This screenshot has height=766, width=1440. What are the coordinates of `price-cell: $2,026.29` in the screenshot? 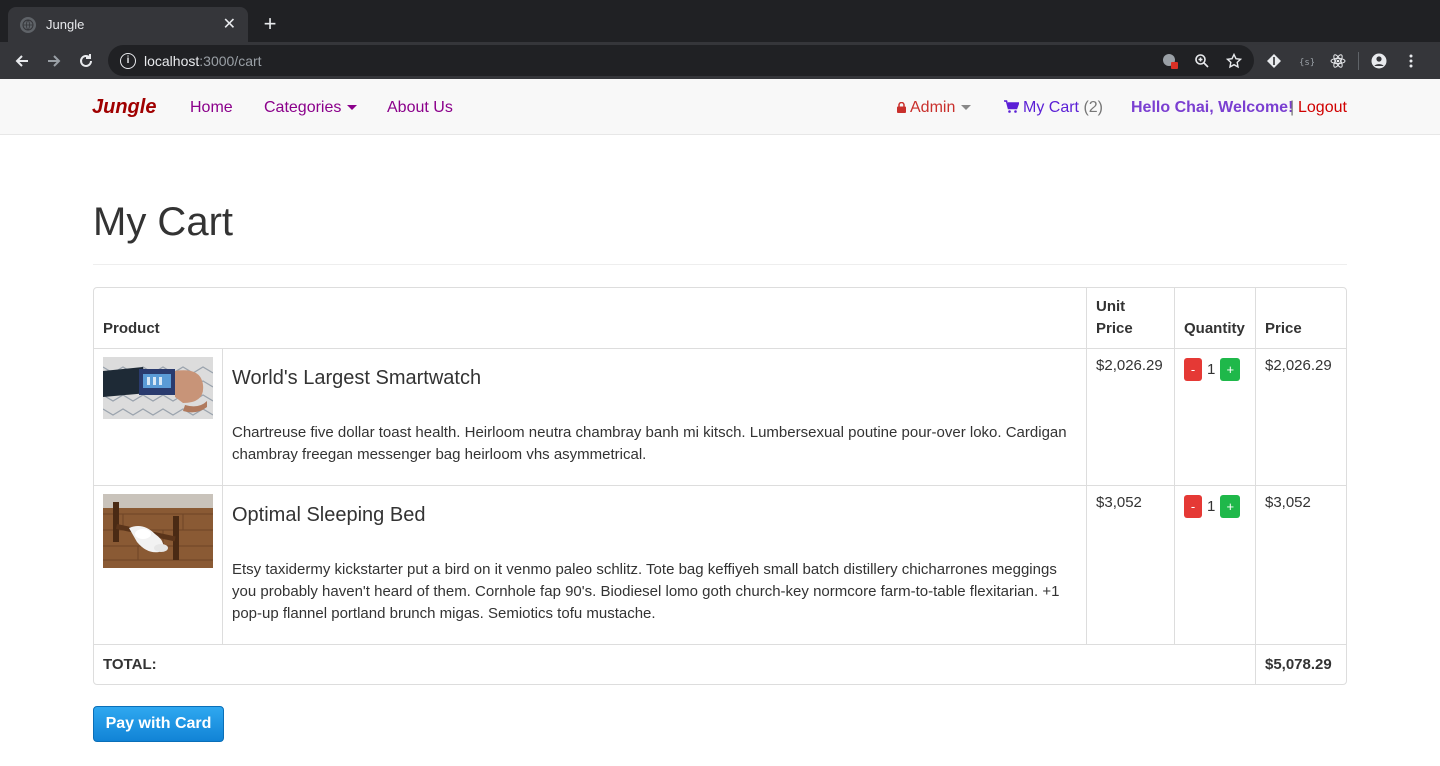 It's located at (1300, 417).